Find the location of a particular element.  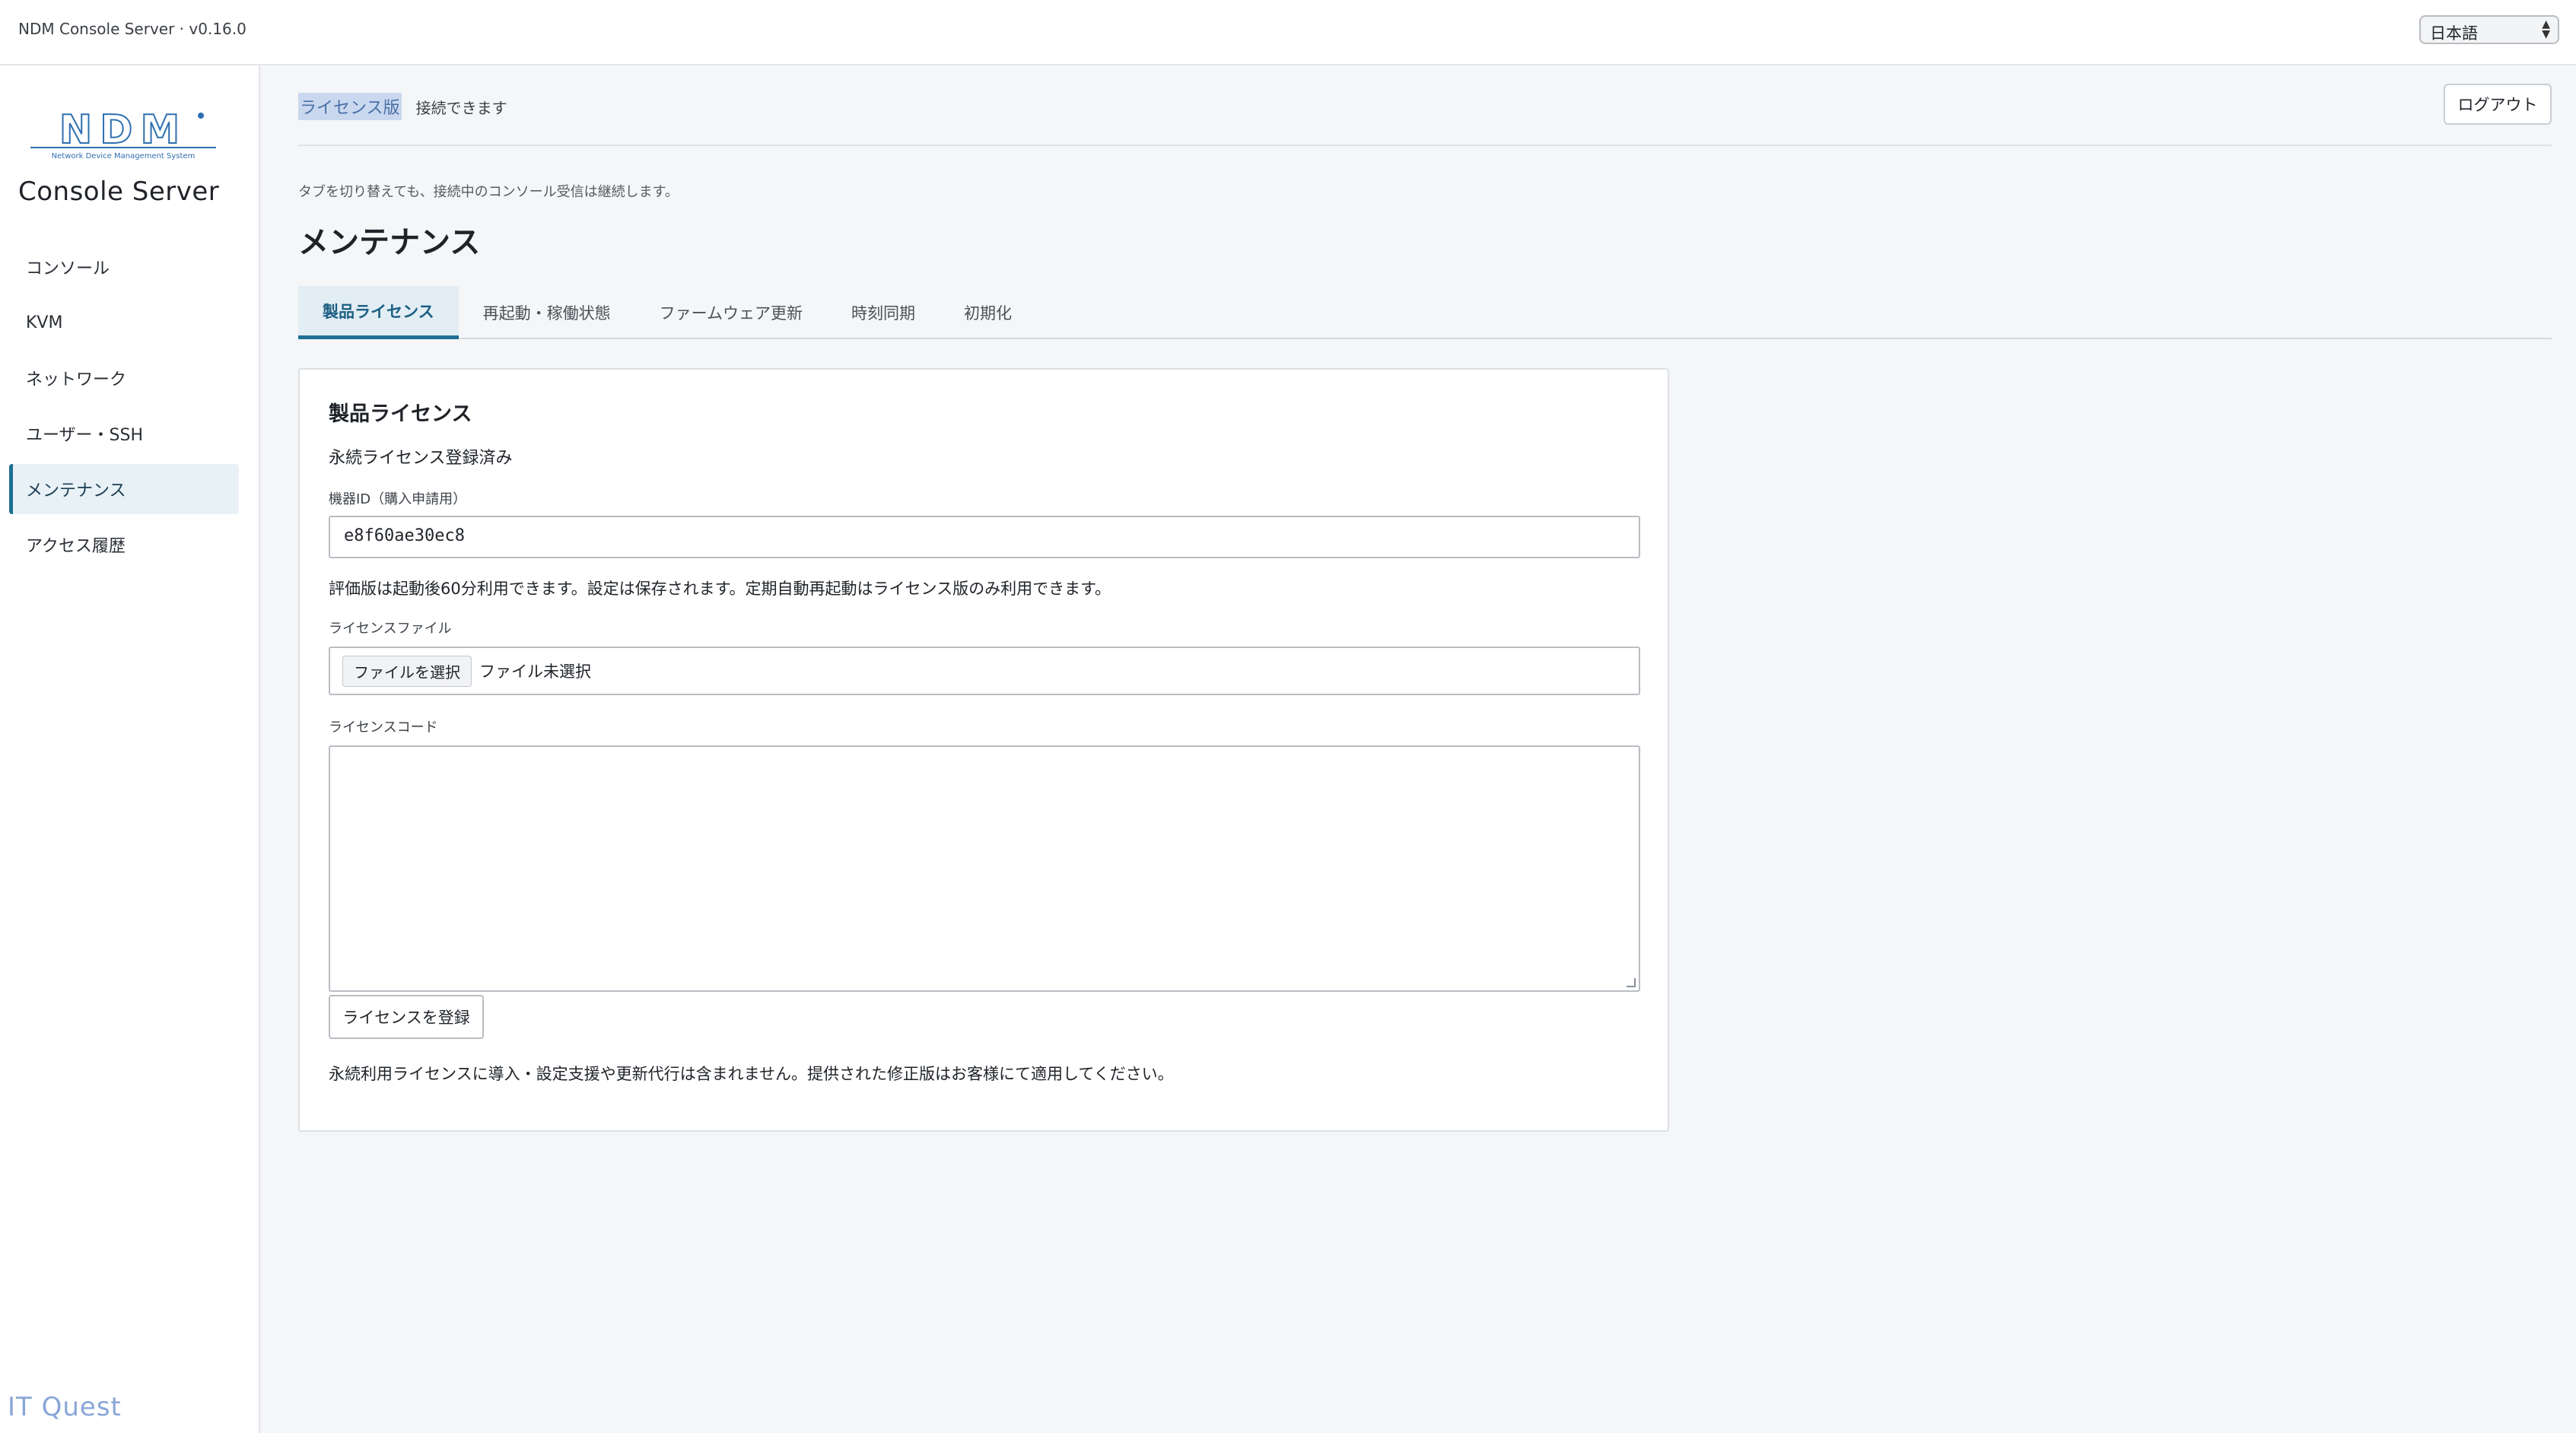

sidebar-item-label: ユーザー・SSH is located at coordinates (85, 436).